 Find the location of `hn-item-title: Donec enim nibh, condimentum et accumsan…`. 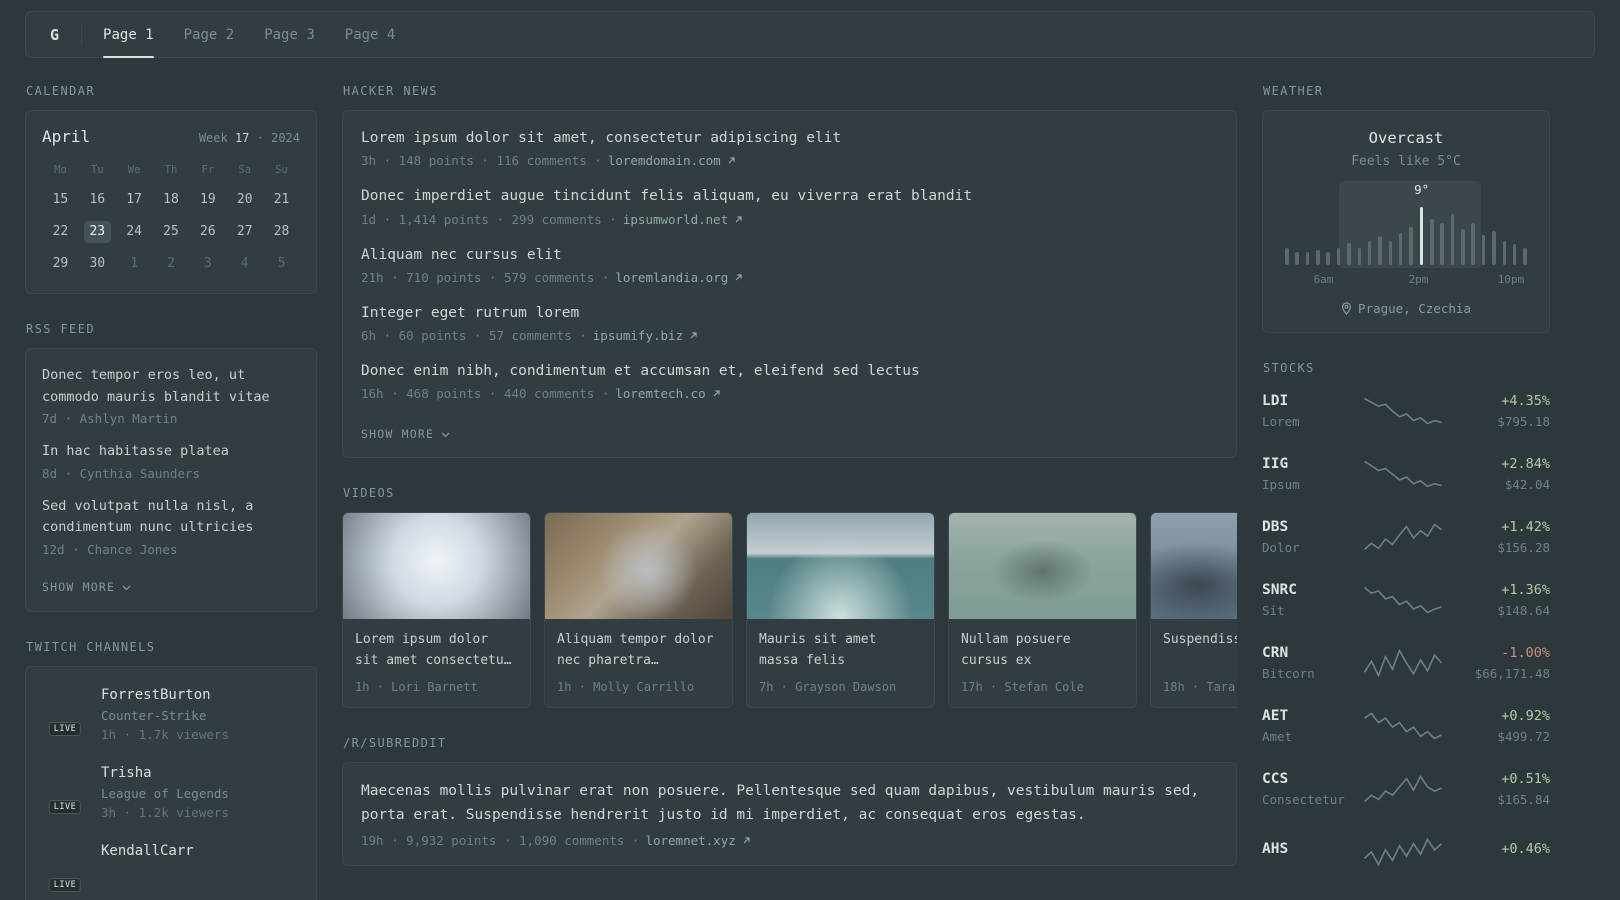

hn-item-title: Donec enim nibh, condimentum et accumsan… is located at coordinates (789, 371).